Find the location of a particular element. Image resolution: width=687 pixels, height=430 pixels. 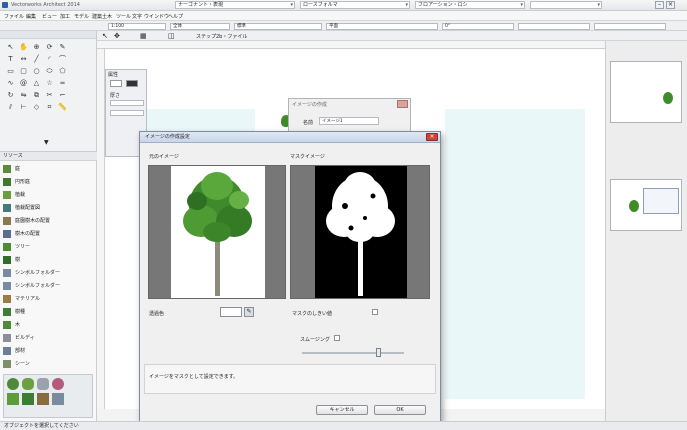

smoothing-slider-track is located at coordinates (353, 353).